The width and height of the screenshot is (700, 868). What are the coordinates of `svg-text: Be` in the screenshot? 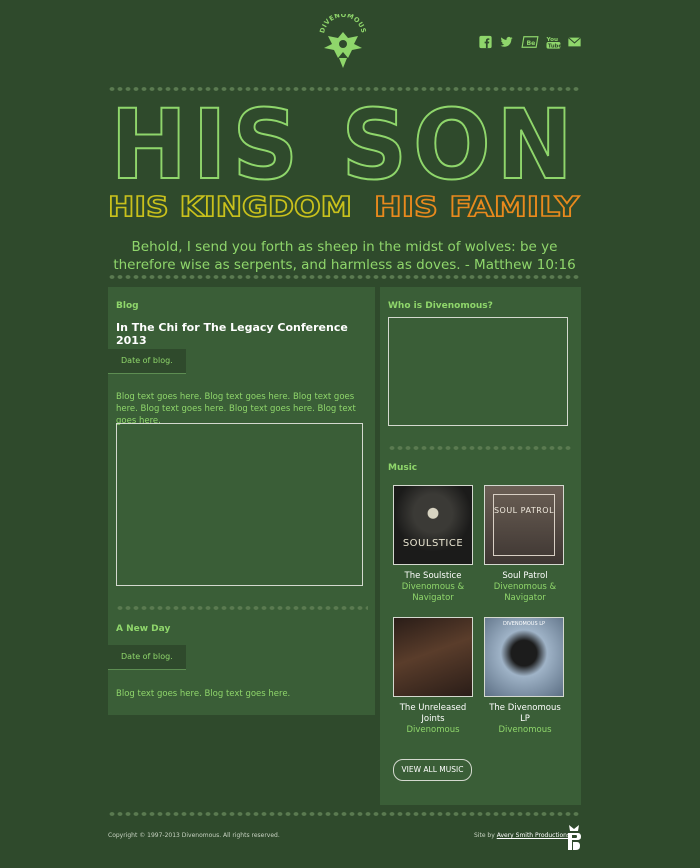 It's located at (531, 43).